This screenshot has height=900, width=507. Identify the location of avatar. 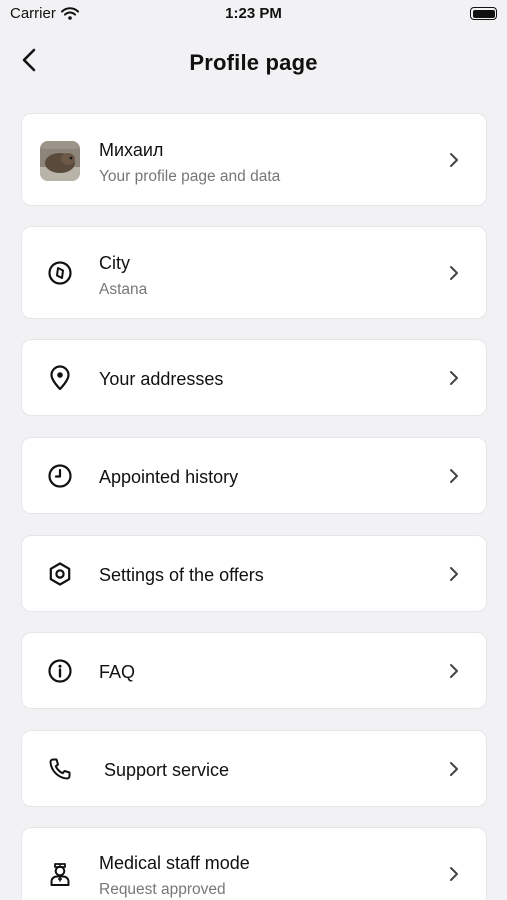
(60, 161).